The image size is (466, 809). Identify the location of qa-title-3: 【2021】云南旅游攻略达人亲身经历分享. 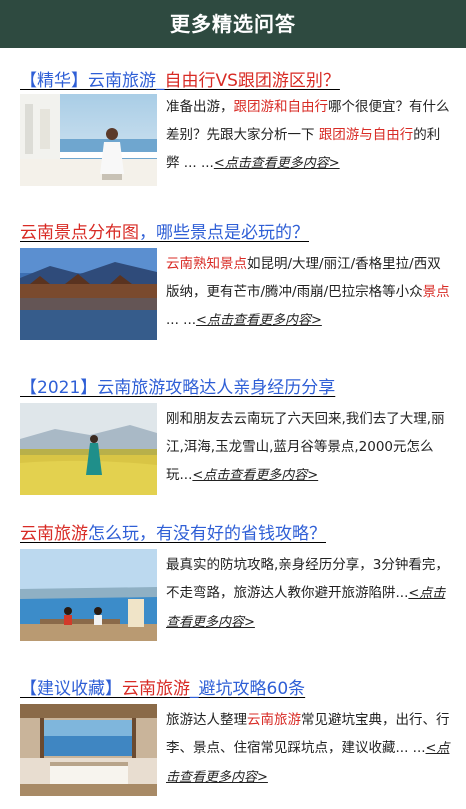
(177, 385).